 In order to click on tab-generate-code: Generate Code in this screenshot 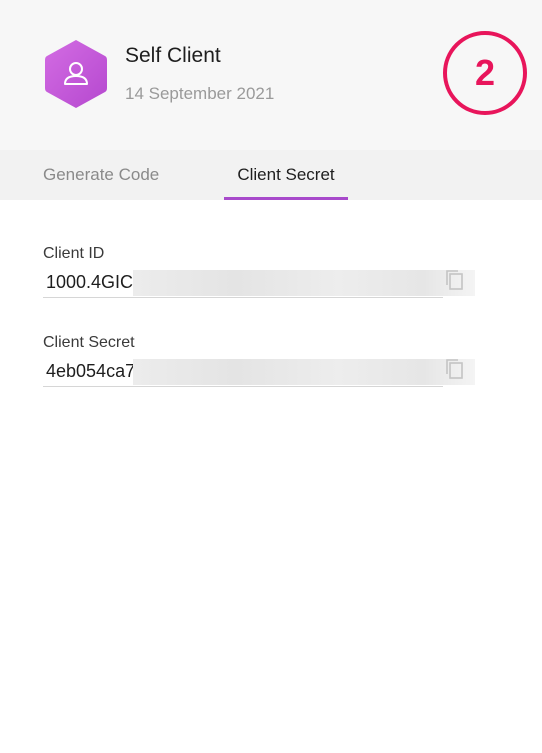, I will do `click(101, 175)`.